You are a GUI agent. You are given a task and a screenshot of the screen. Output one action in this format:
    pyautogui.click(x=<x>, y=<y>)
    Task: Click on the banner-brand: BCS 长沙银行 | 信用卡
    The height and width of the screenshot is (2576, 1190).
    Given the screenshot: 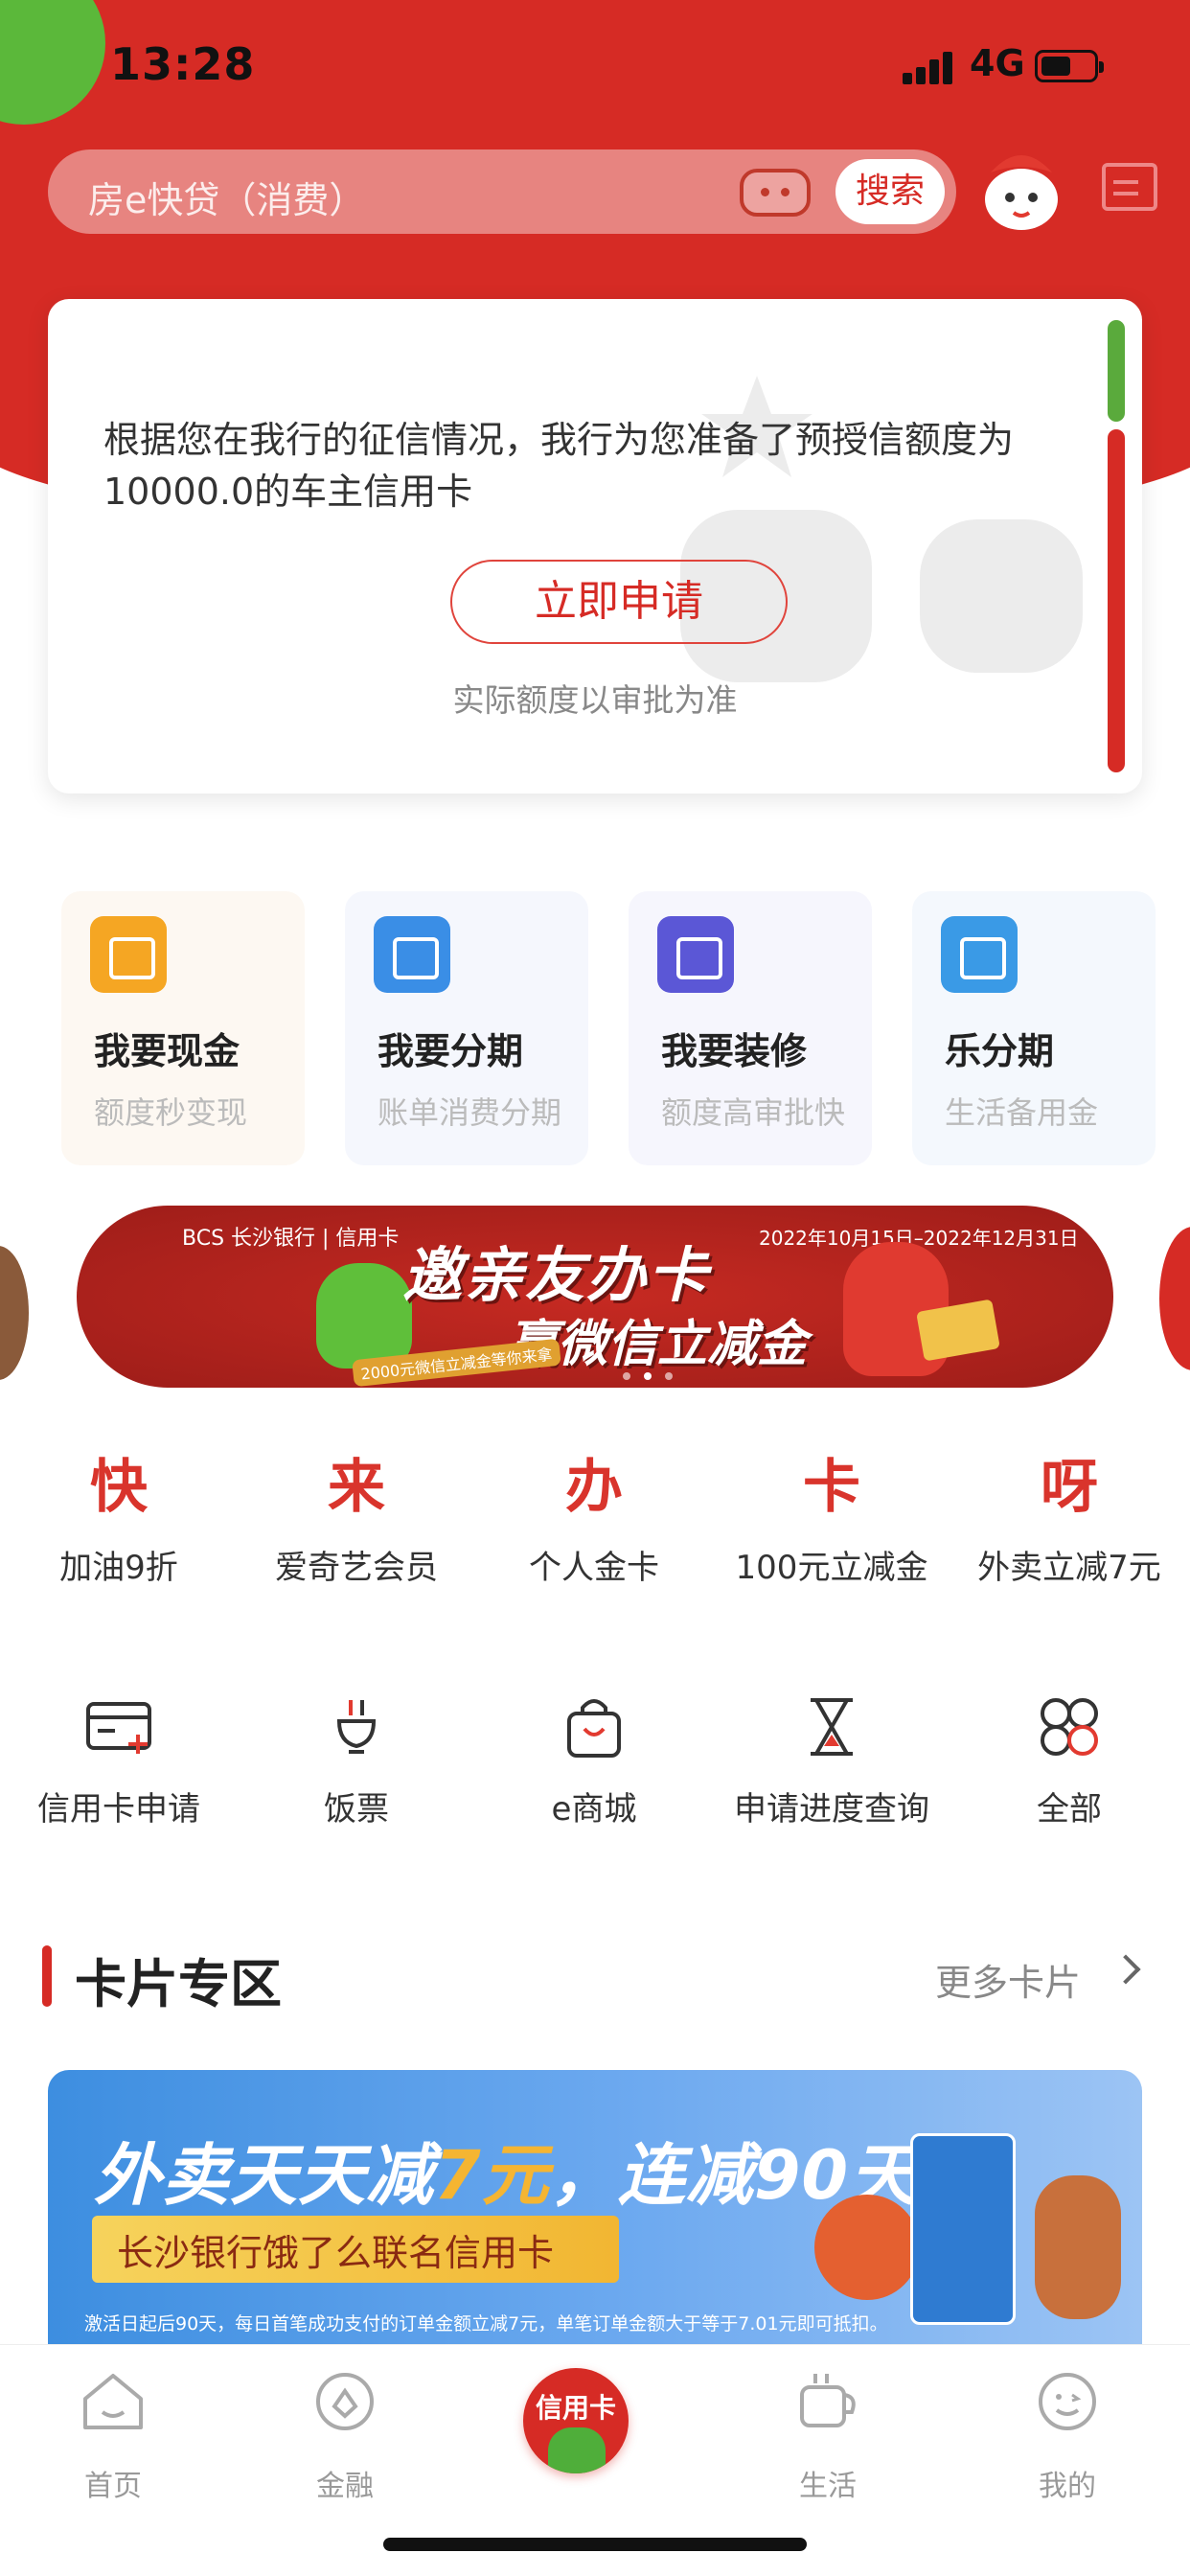 What is the action you would take?
    pyautogui.click(x=291, y=1239)
    